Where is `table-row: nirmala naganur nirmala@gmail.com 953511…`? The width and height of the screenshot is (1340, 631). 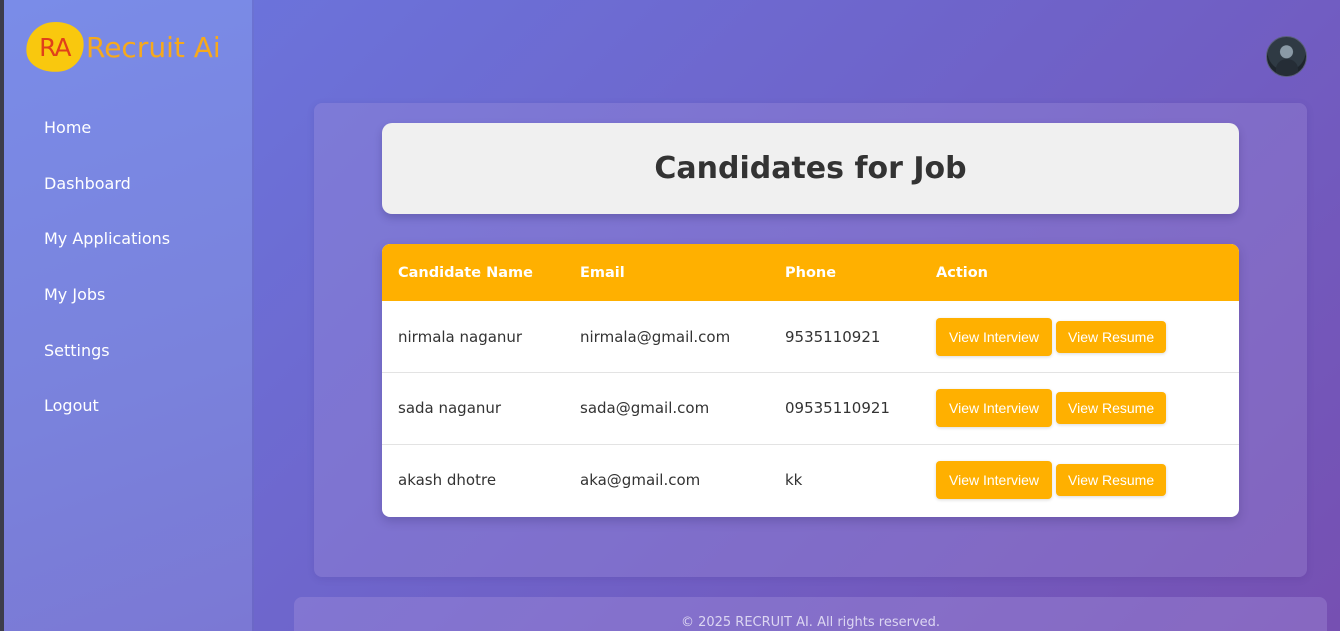
table-row: nirmala naganur nirmala@gmail.com 953511… is located at coordinates (810, 337).